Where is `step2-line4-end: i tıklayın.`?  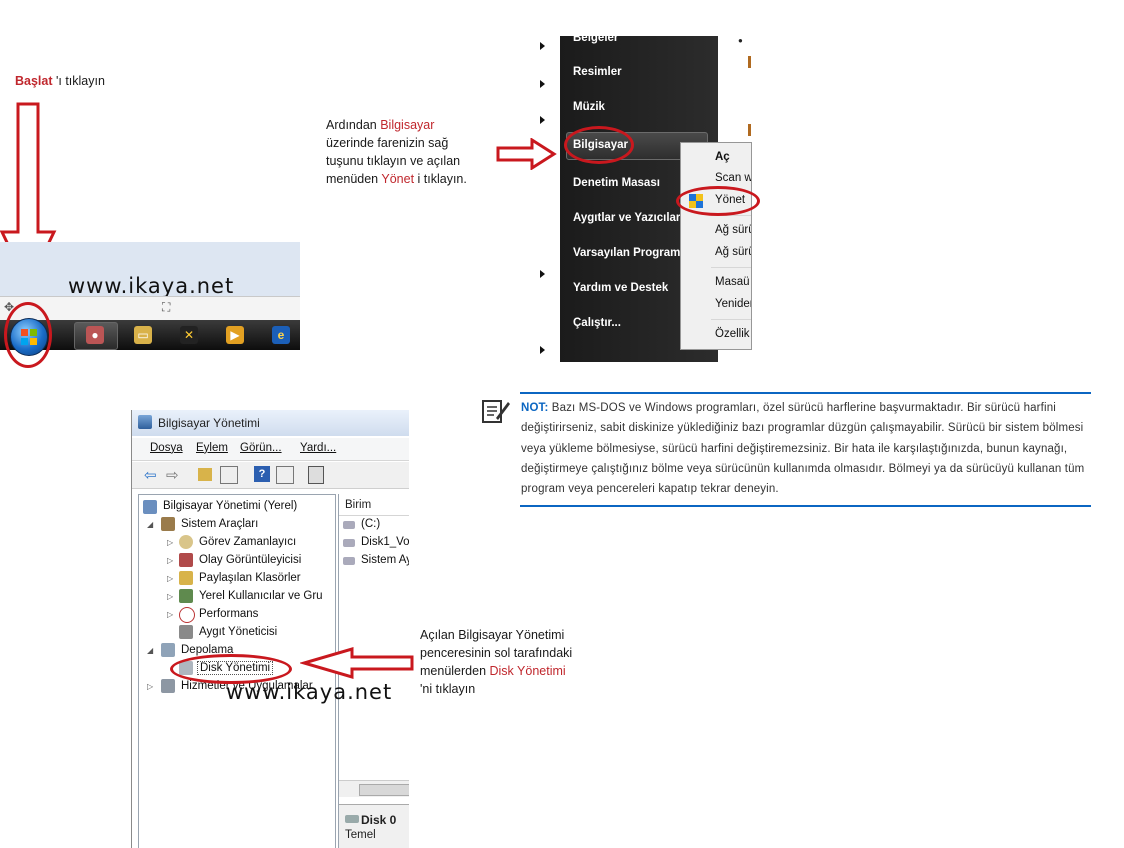
step2-line4-end: i tıklayın. is located at coordinates (440, 179).